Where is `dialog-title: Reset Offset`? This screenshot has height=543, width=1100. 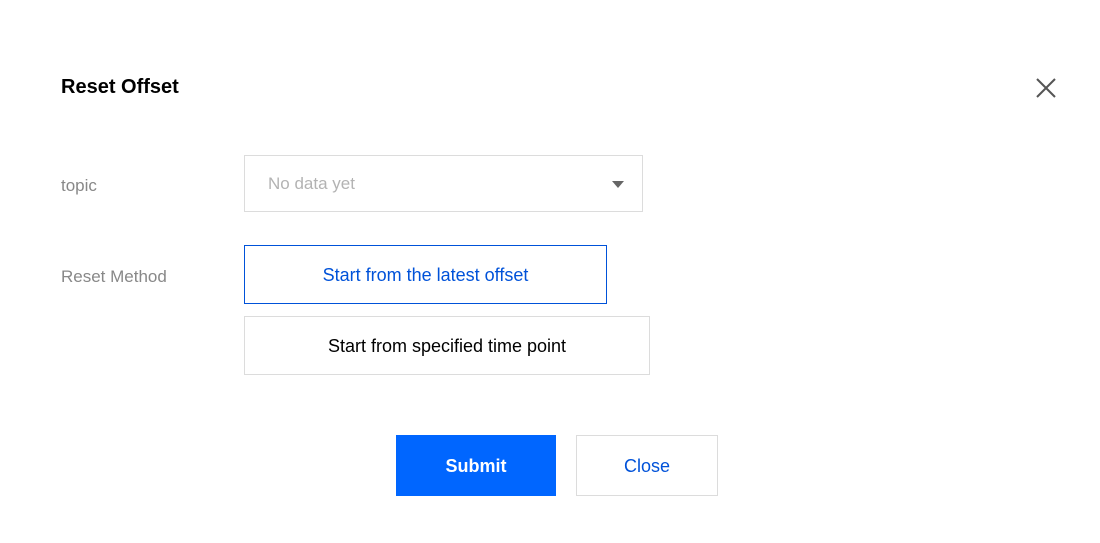
dialog-title: Reset Offset is located at coordinates (120, 87).